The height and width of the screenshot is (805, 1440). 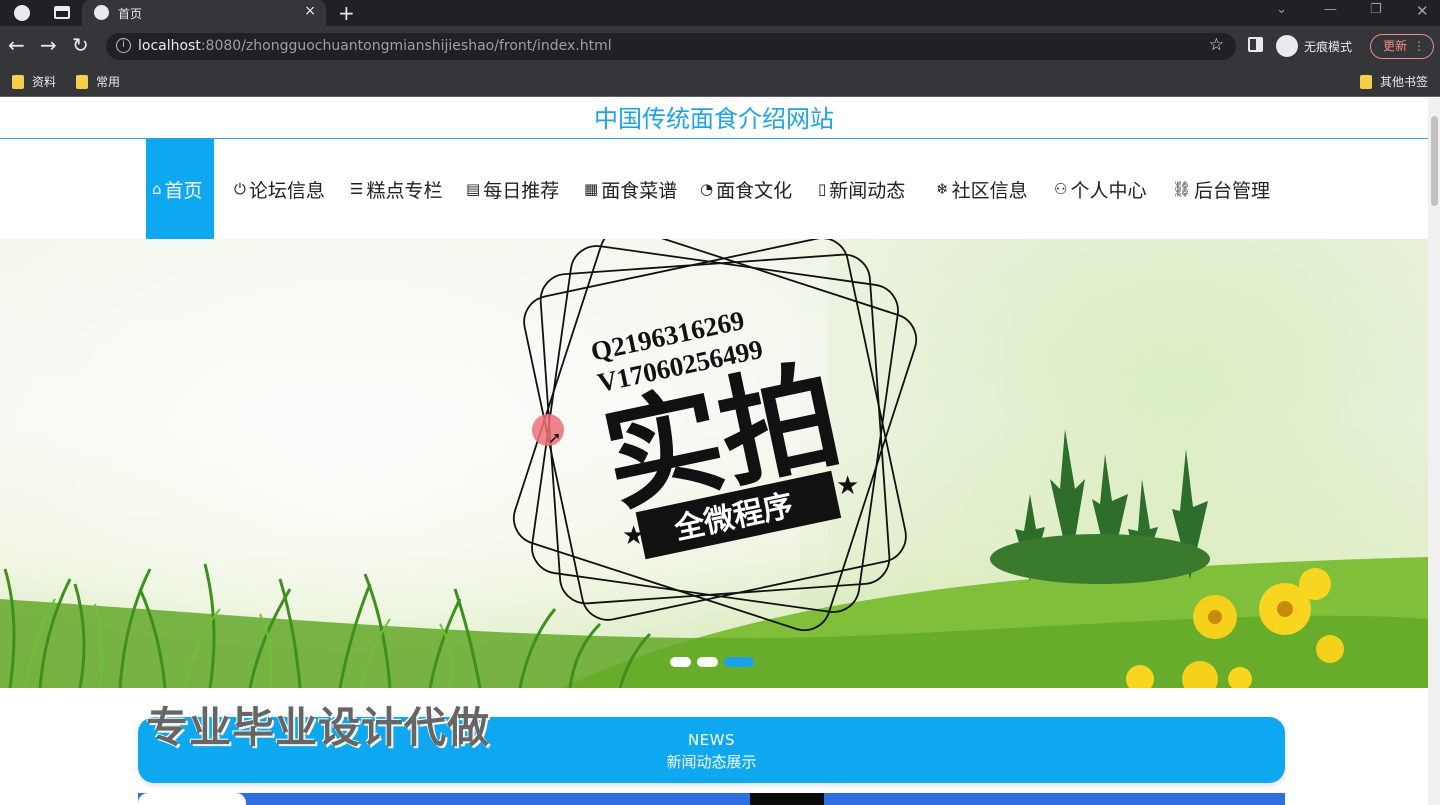 I want to click on layers-icon: ☰, so click(x=357, y=189).